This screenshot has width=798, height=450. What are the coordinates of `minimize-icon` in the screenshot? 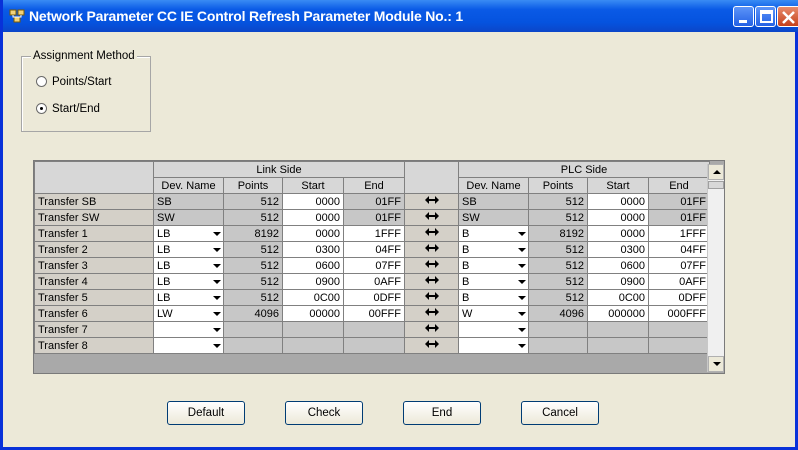 It's located at (743, 21).